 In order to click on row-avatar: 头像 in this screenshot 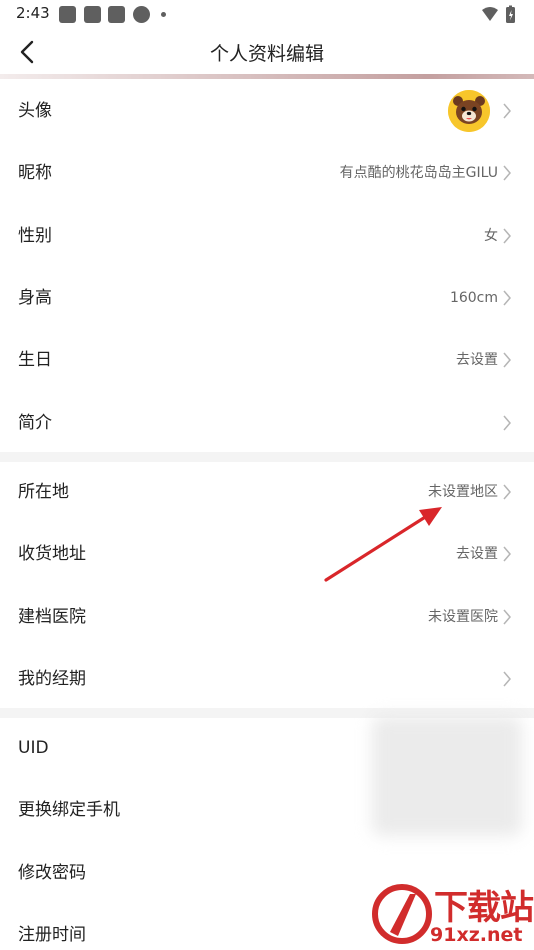, I will do `click(267, 111)`.